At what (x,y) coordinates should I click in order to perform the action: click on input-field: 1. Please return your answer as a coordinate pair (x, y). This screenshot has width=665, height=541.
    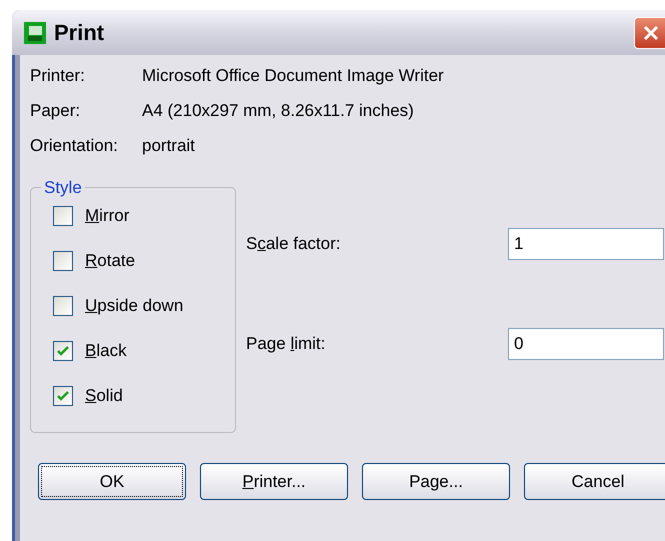
    Looking at the image, I should click on (586, 244).